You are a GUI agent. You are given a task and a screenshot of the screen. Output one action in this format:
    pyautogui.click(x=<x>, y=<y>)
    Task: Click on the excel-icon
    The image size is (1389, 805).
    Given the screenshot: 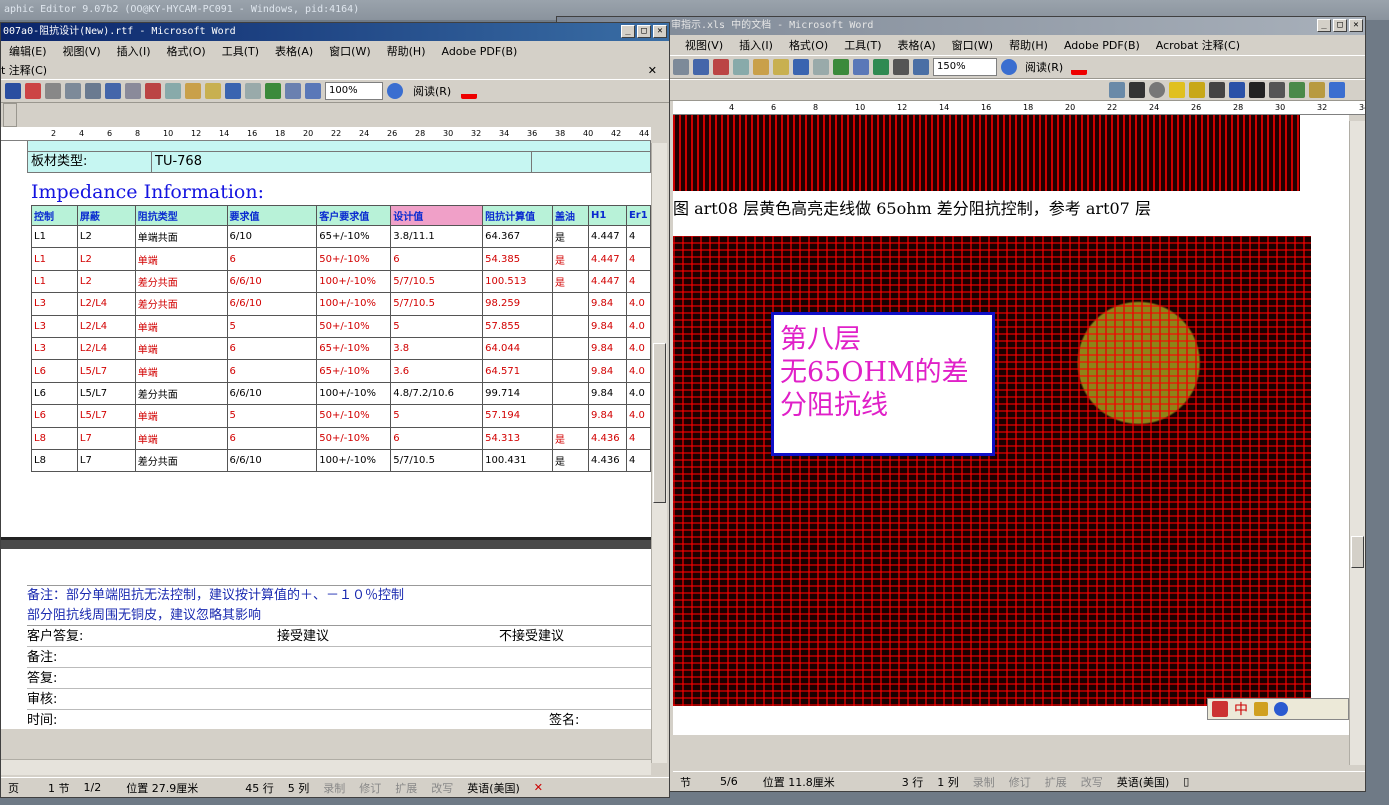 What is the action you would take?
    pyautogui.click(x=881, y=67)
    